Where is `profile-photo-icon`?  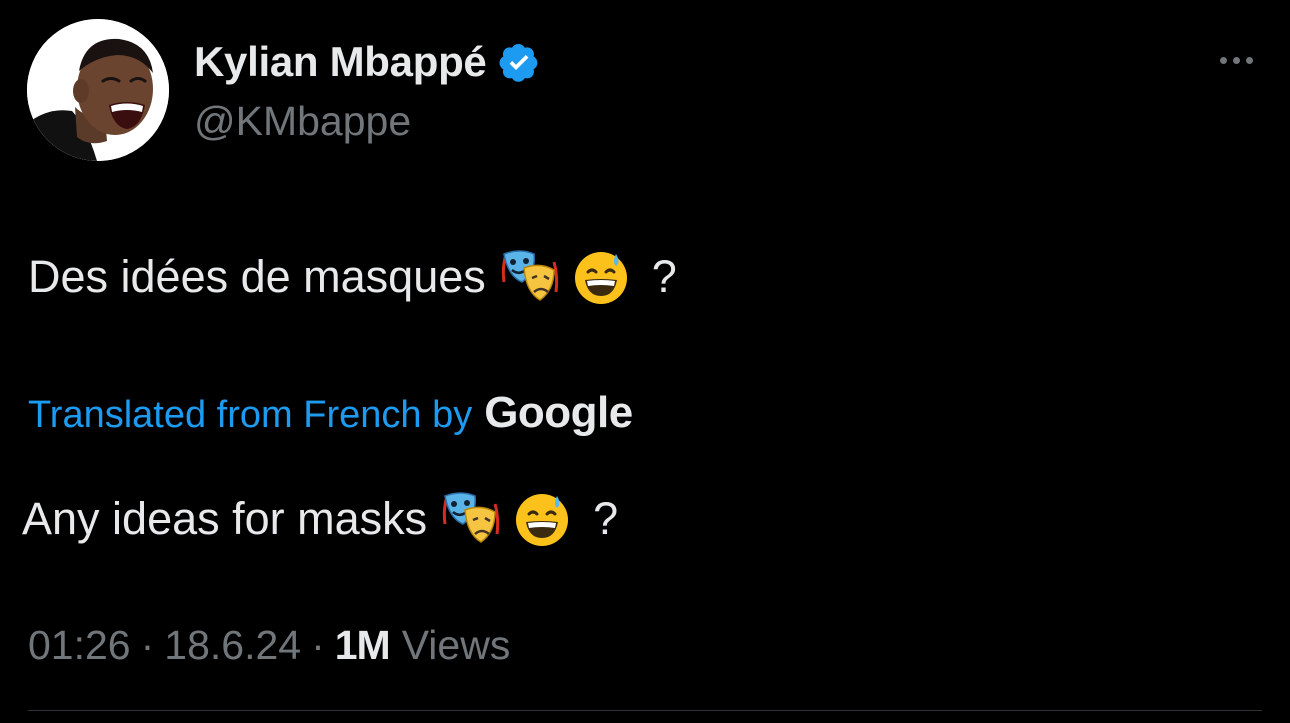
profile-photo-icon is located at coordinates (98, 90).